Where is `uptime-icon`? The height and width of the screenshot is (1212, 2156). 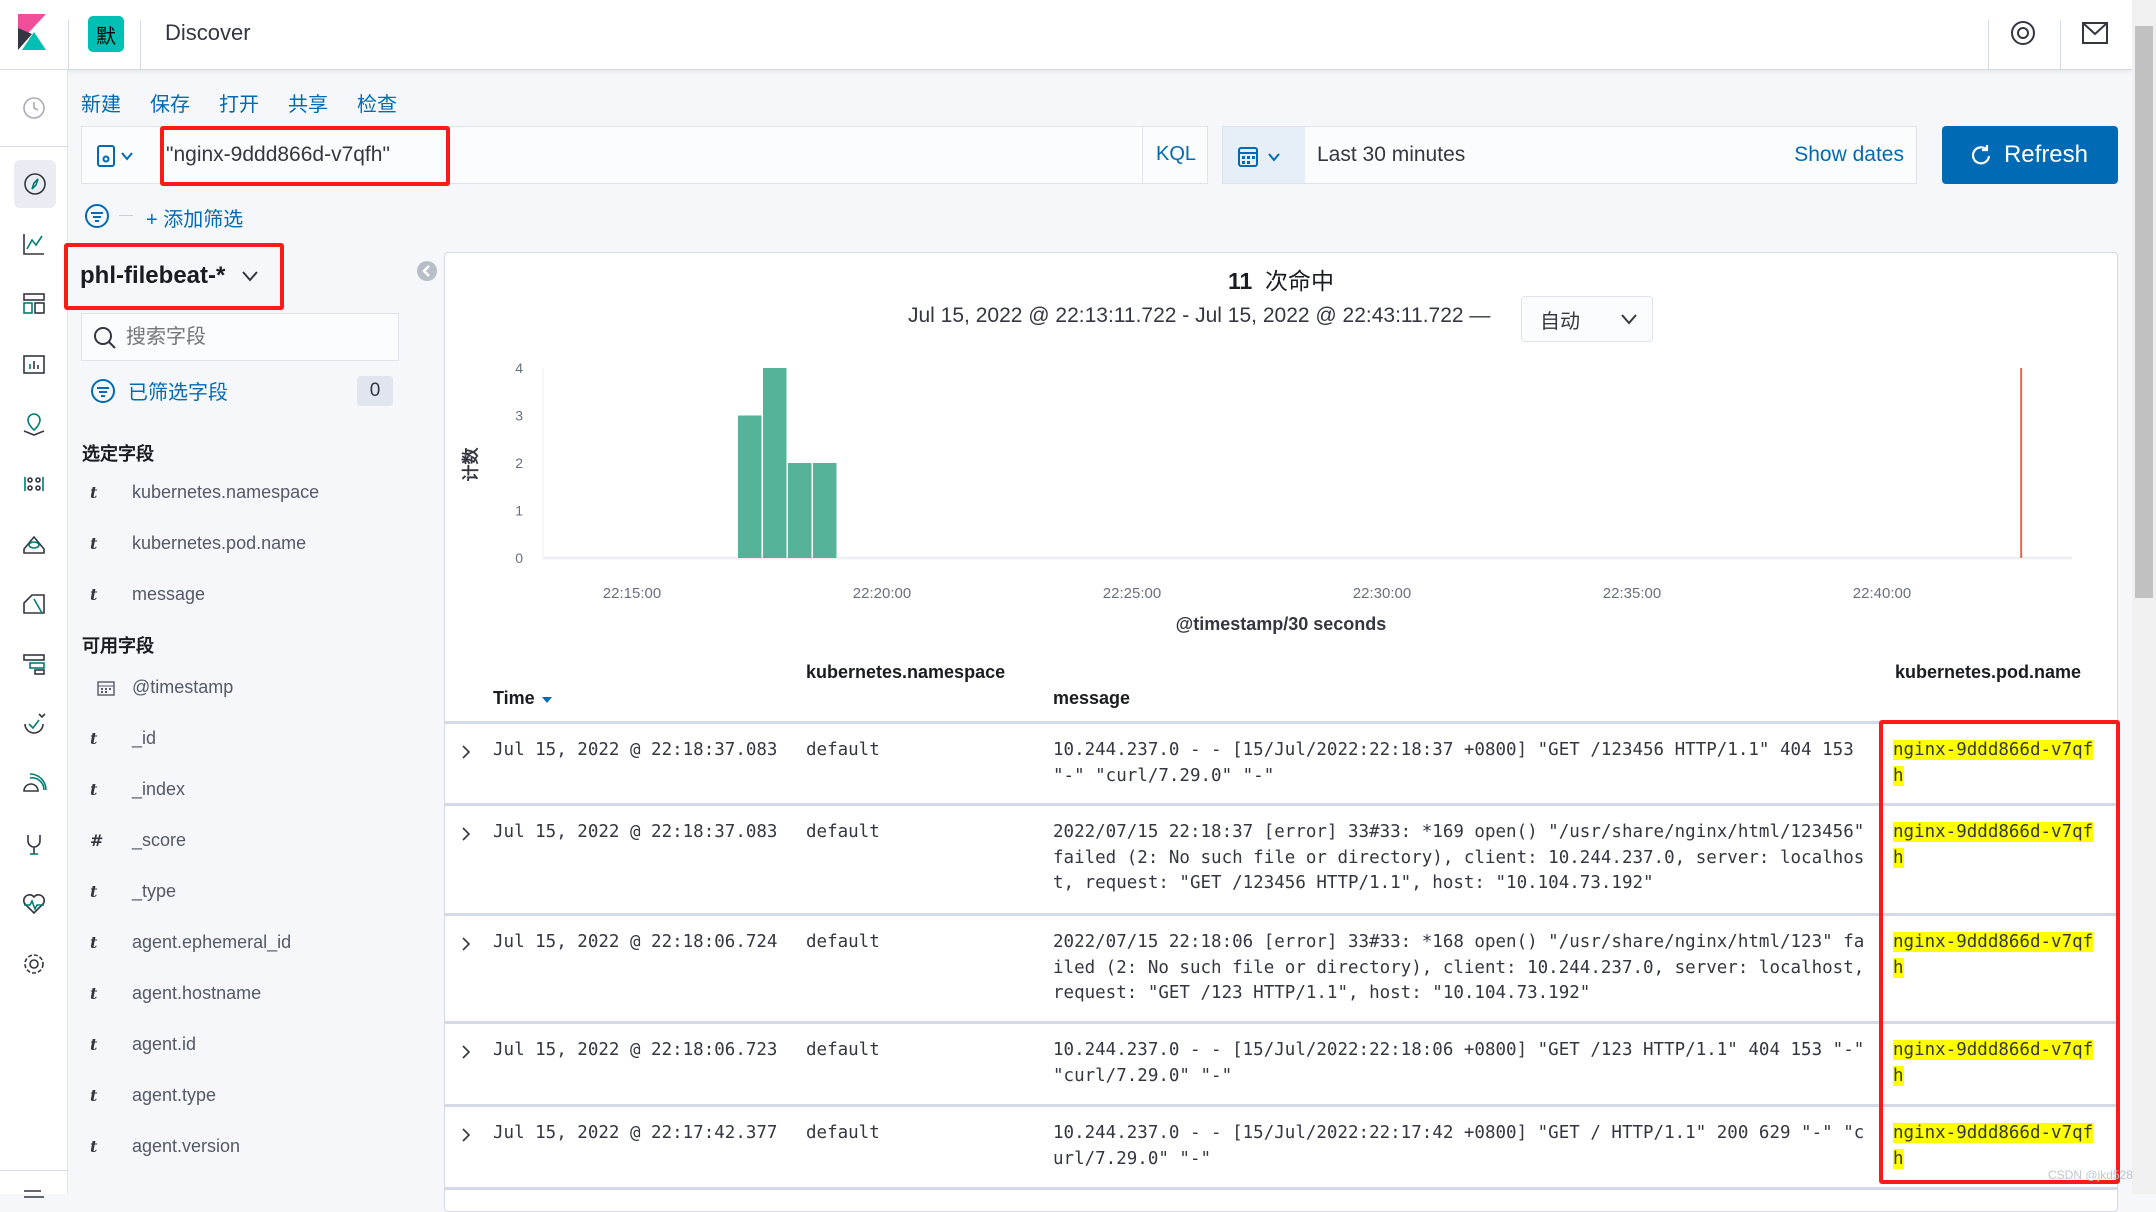 uptime-icon is located at coordinates (34, 724).